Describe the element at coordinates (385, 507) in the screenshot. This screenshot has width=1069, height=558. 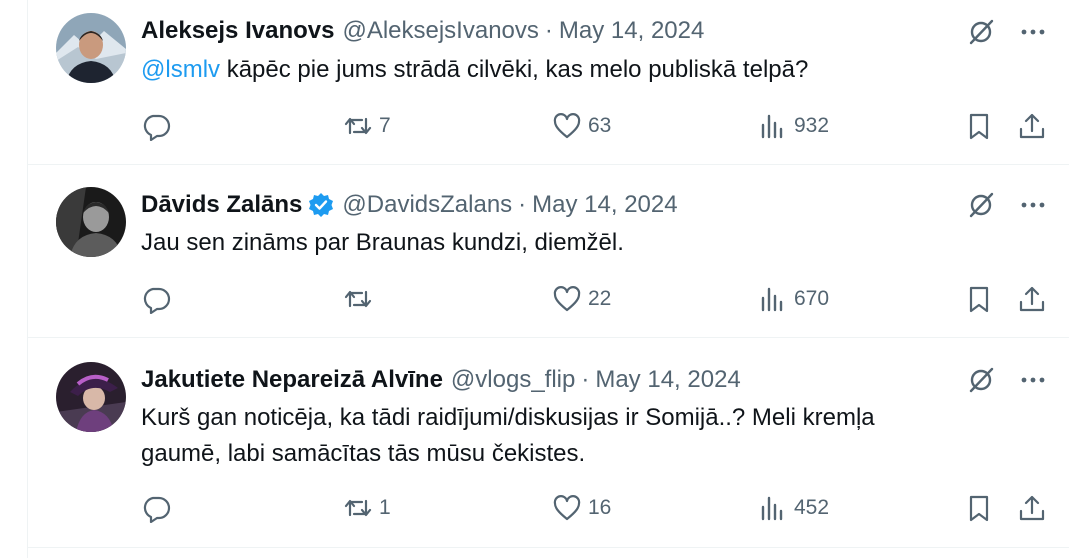
I see `retweet-count: 1` at that location.